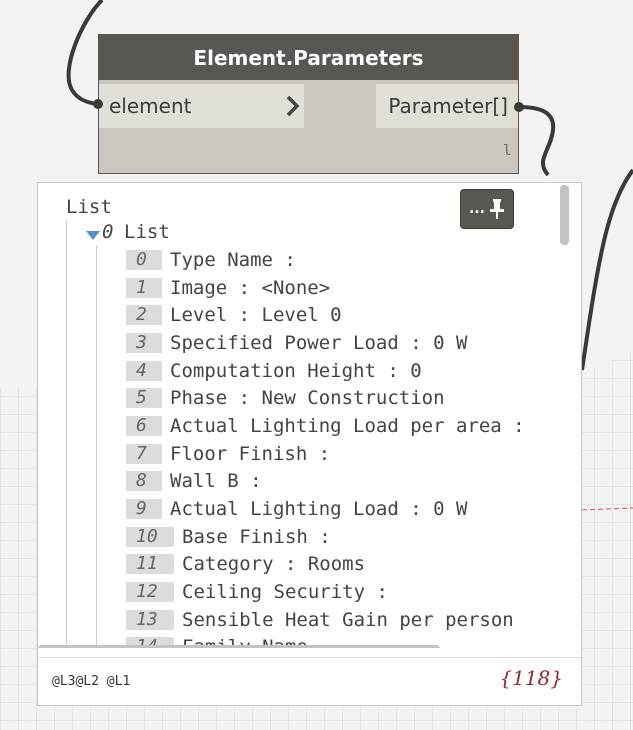 Image resolution: width=633 pixels, height=730 pixels. What do you see at coordinates (201, 106) in the screenshot?
I see `input-port-element: element` at bounding box center [201, 106].